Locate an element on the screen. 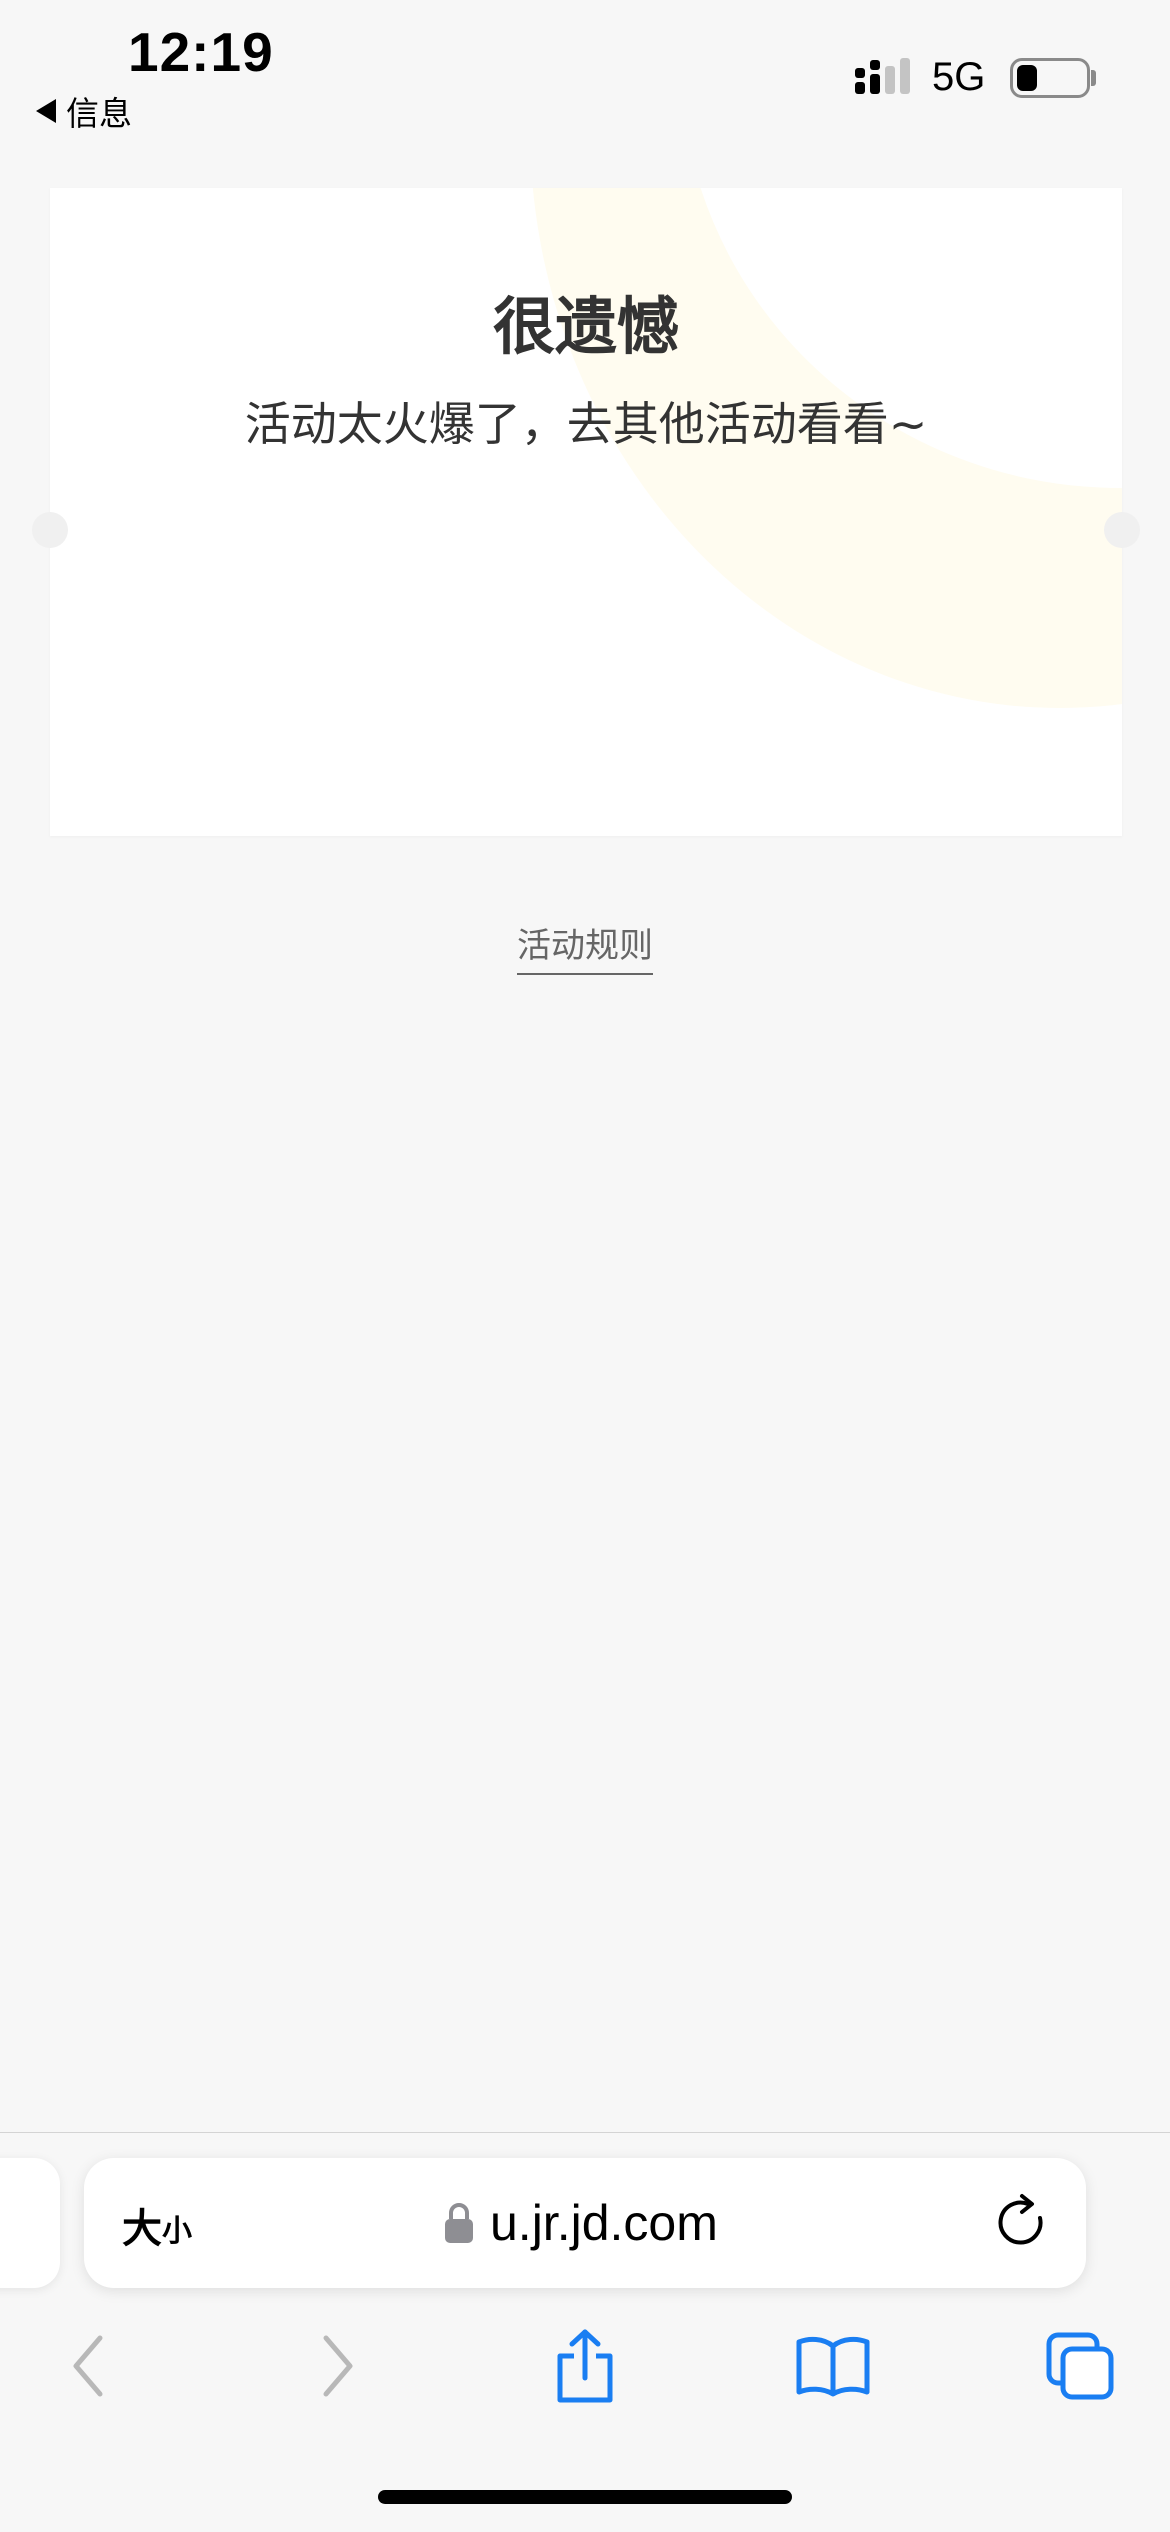 Image resolution: width=1170 pixels, height=2532 pixels. back-button is located at coordinates (88, 2366).